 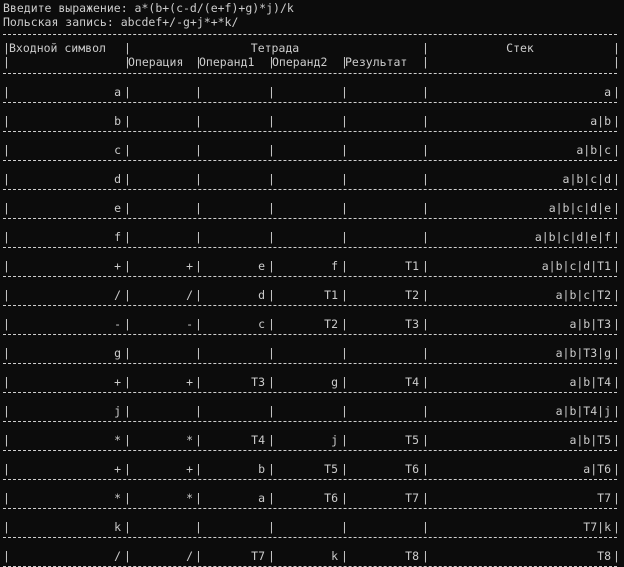 What do you see at coordinates (412, 440) in the screenshot?
I see `result-cell: T5` at bounding box center [412, 440].